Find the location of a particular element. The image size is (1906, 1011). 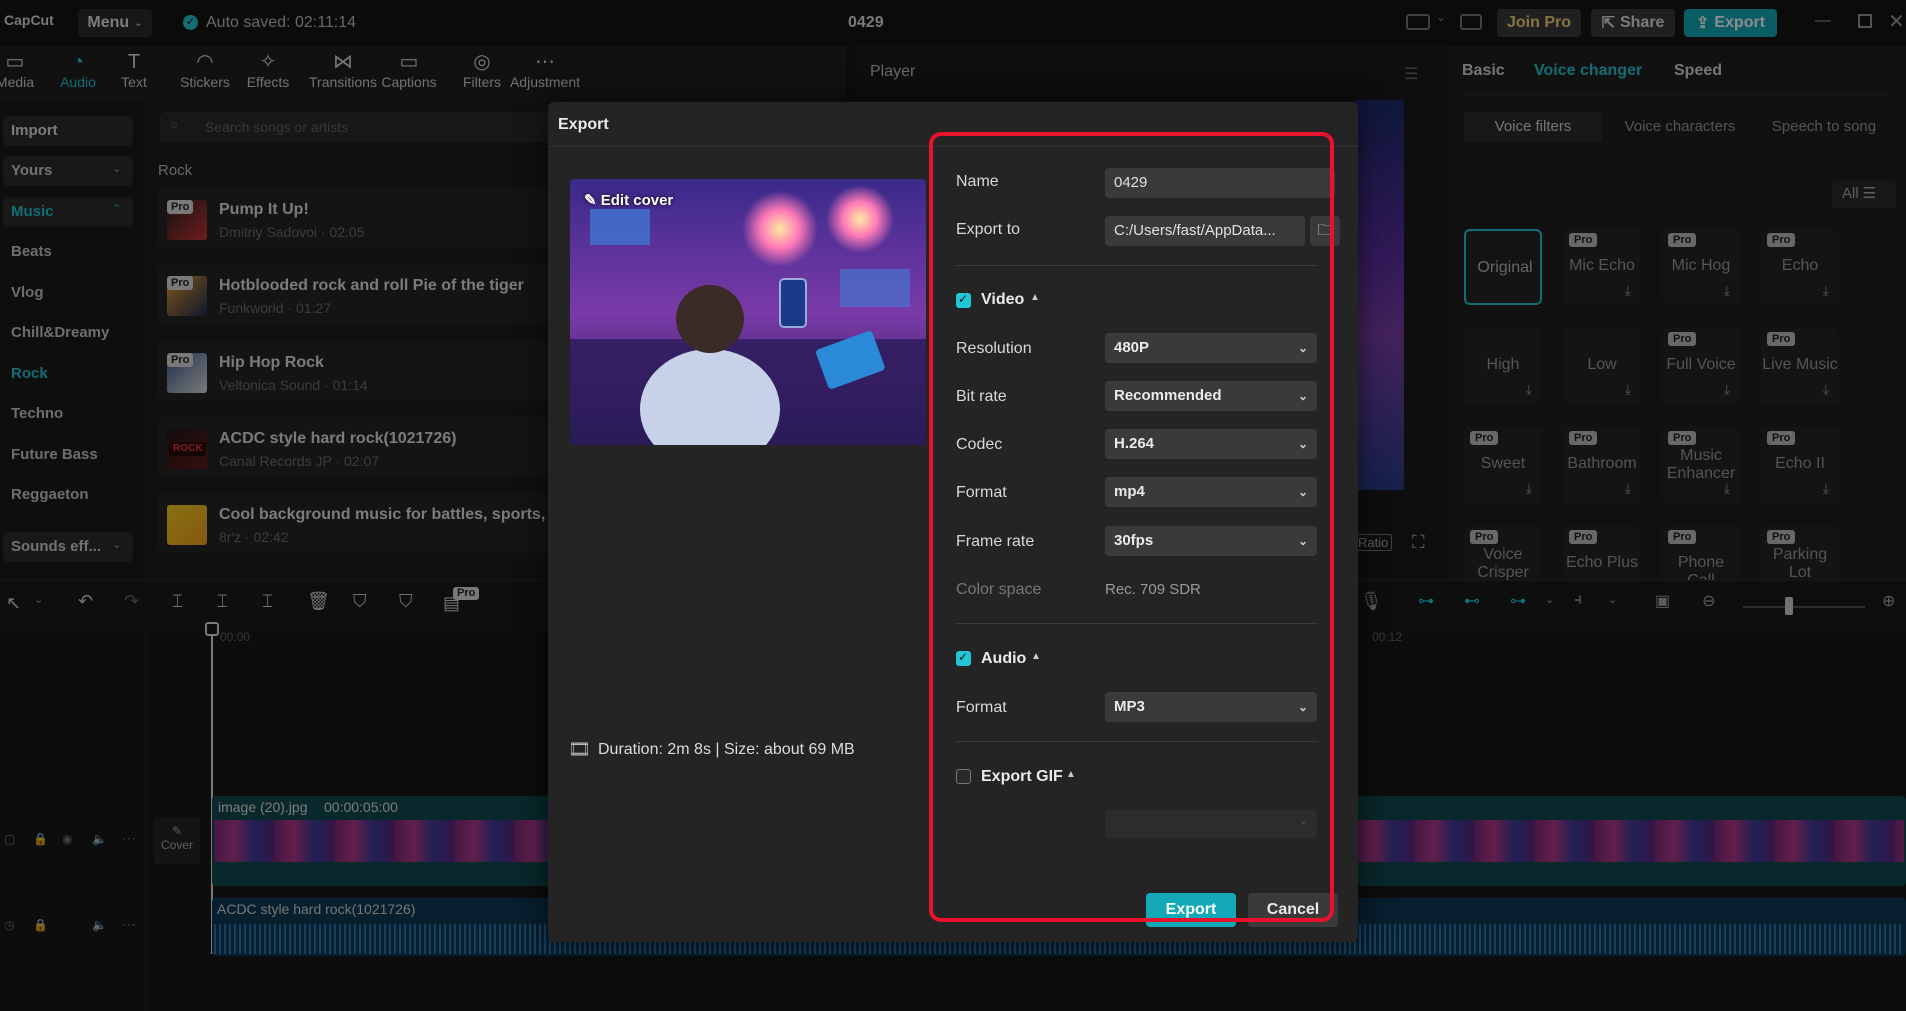

edit-cover-label: Edit cover is located at coordinates (637, 200).